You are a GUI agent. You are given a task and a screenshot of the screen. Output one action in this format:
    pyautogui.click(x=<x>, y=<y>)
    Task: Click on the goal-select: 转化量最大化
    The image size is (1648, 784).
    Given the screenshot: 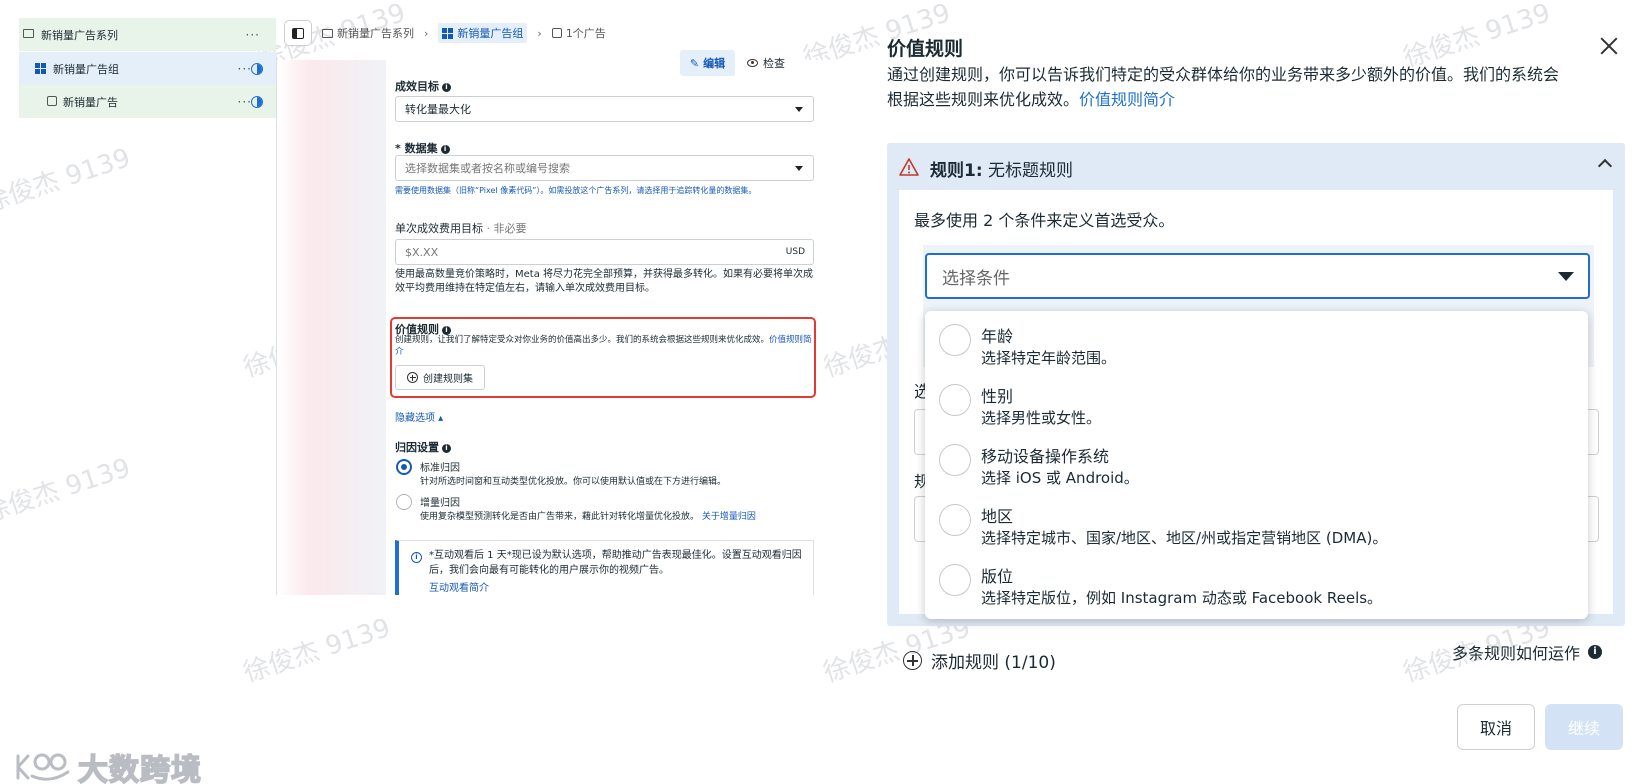 What is the action you would take?
    pyautogui.click(x=604, y=109)
    